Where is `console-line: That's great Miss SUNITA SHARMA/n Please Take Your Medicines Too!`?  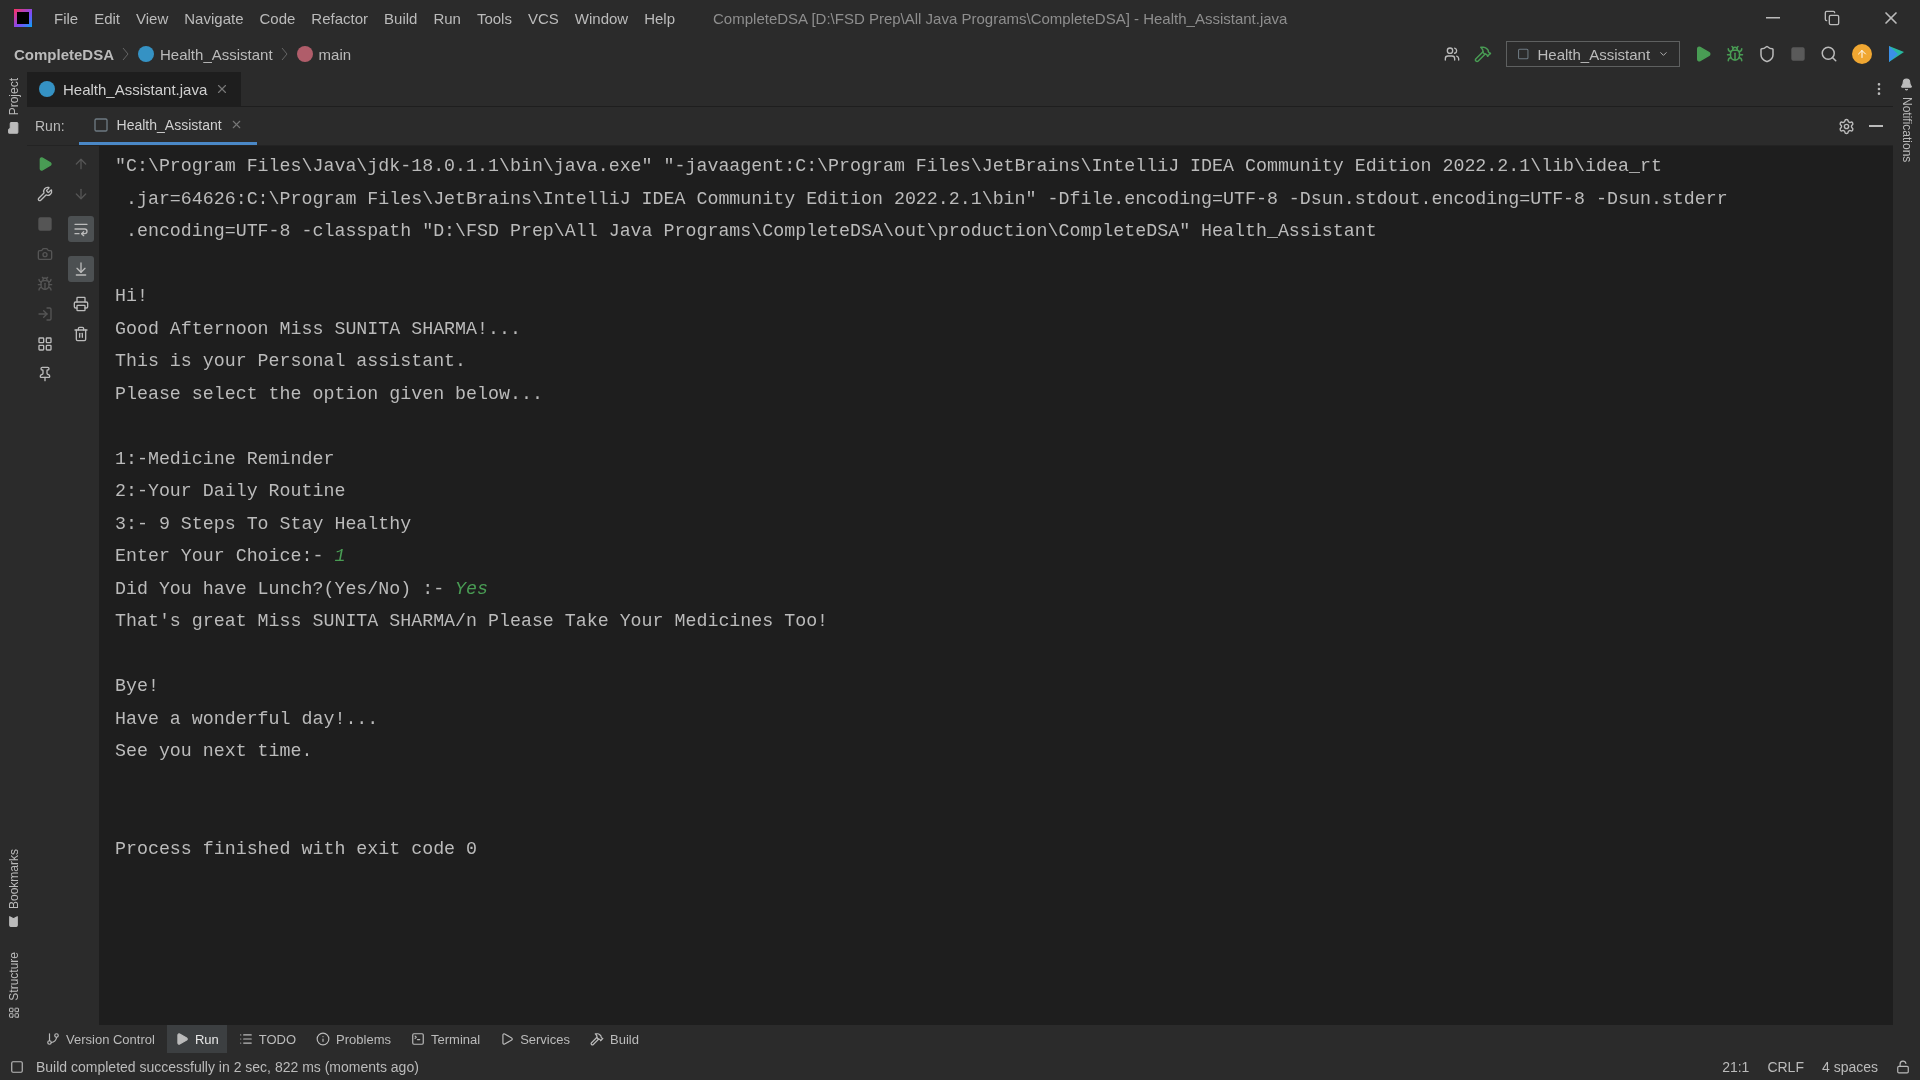
console-line: That's great Miss SUNITA SHARMA/n Please Take Your Medicines Too! is located at coordinates (472, 621).